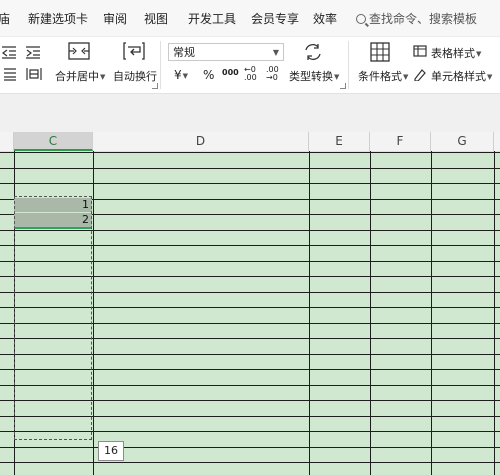  What do you see at coordinates (420, 75) in the screenshot?
I see `cell-style-icon` at bounding box center [420, 75].